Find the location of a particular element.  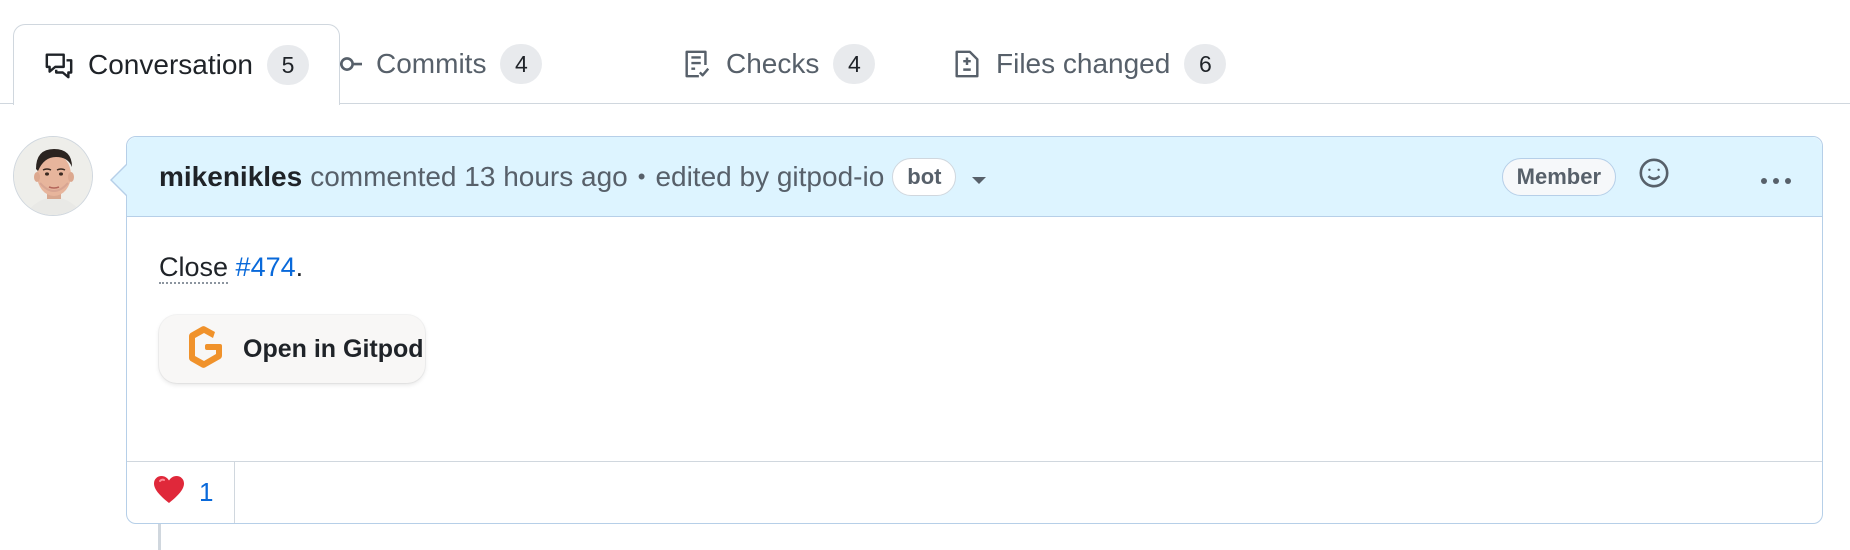

issue-reference-link: #474 is located at coordinates (266, 267).